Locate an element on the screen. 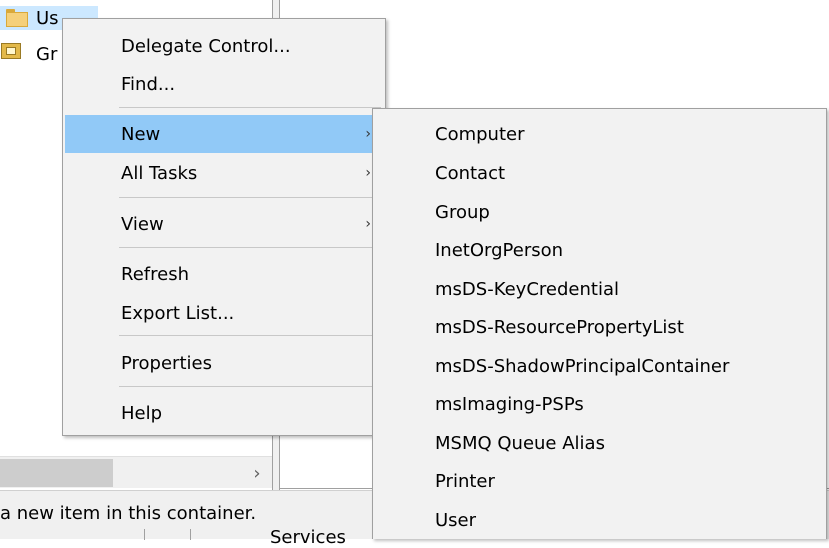 Image resolution: width=829 pixels, height=548 pixels. submenu-item-contact: Contact is located at coordinates (599, 173).